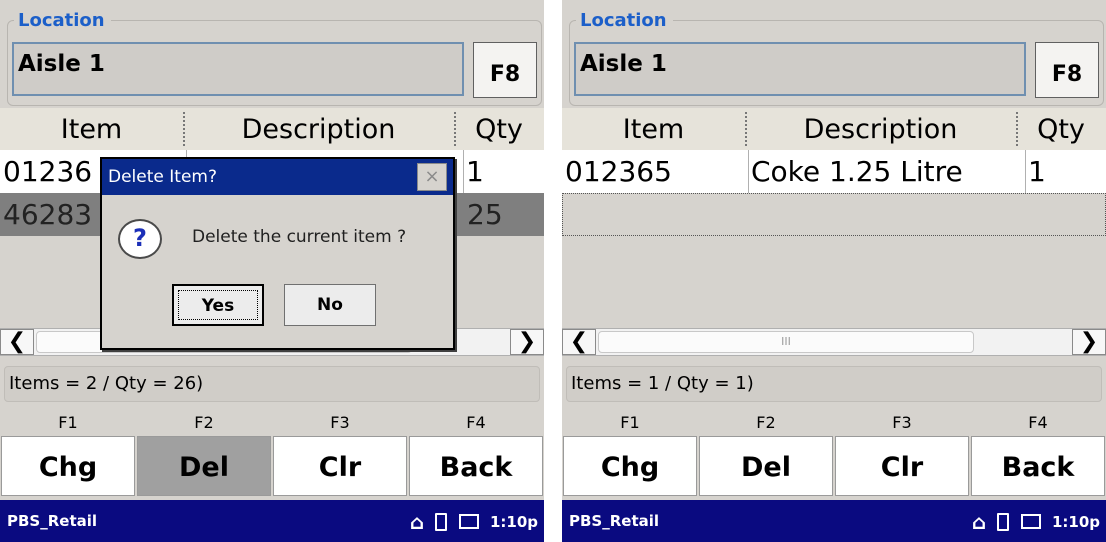 This screenshot has width=1106, height=542. What do you see at coordinates (330, 305) in the screenshot?
I see `no-button: No` at bounding box center [330, 305].